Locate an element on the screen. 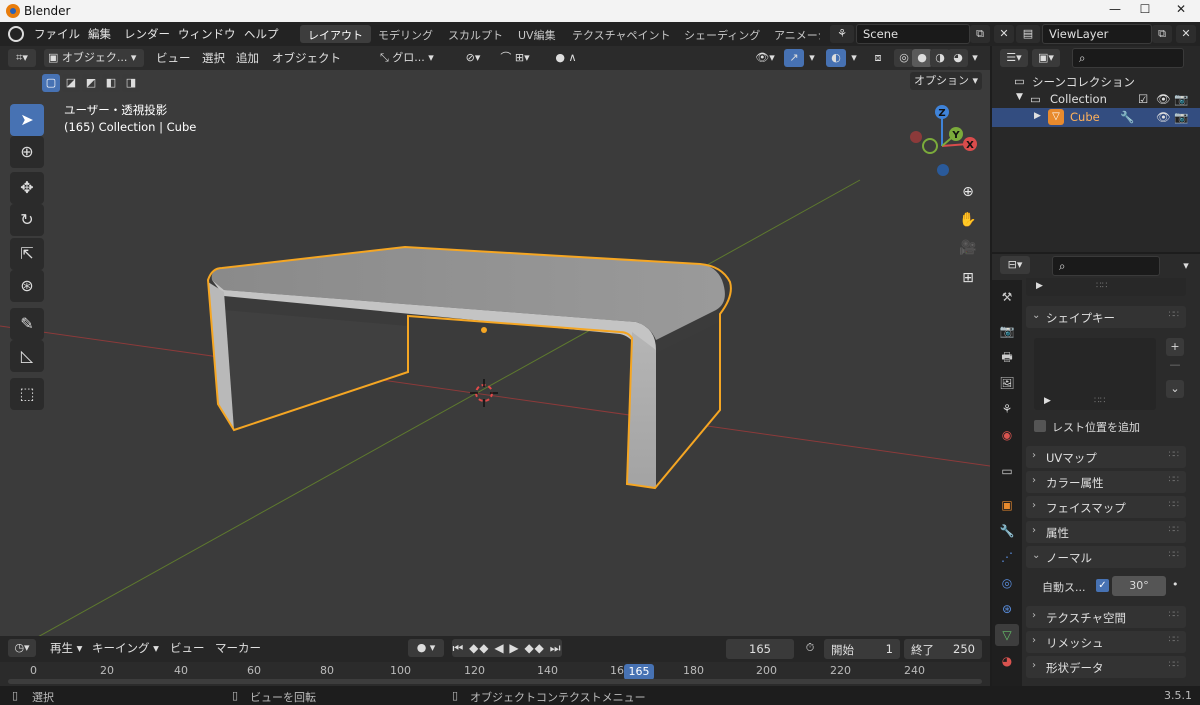 The height and width of the screenshot is (705, 1200). auto-smooth-checkbox: ✓ is located at coordinates (1102, 585).